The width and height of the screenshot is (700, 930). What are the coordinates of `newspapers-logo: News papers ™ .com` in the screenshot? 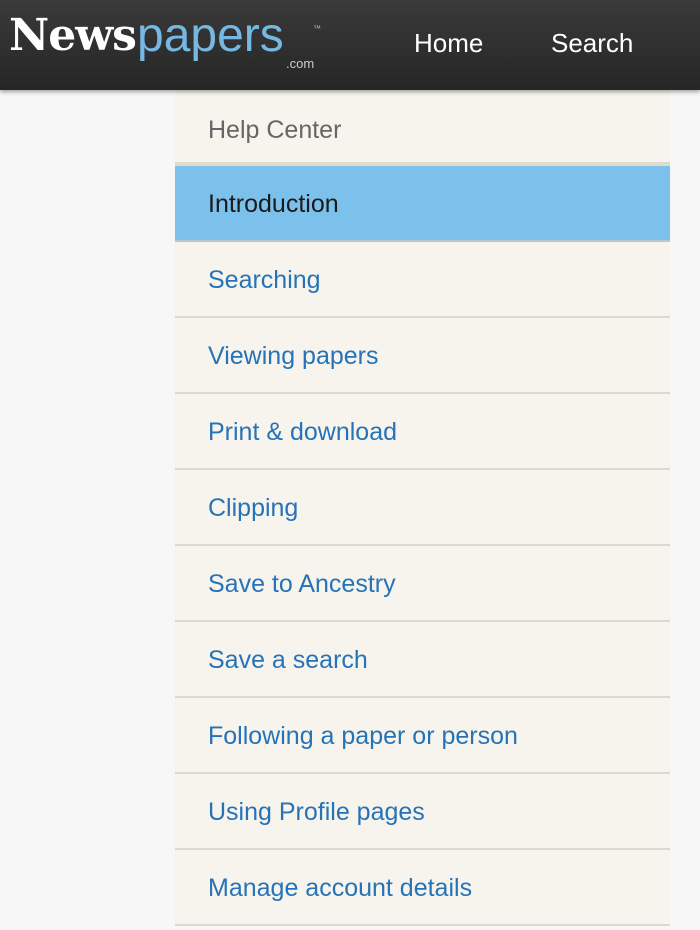 It's located at (169, 41).